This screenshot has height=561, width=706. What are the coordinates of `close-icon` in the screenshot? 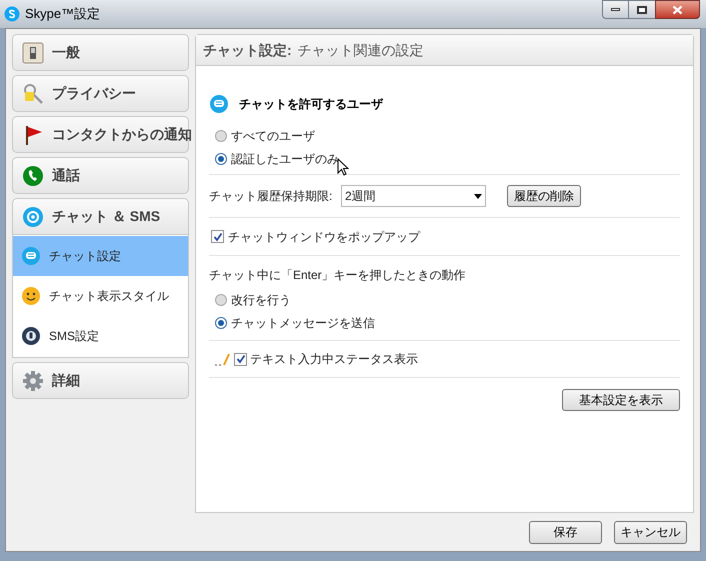 It's located at (677, 9).